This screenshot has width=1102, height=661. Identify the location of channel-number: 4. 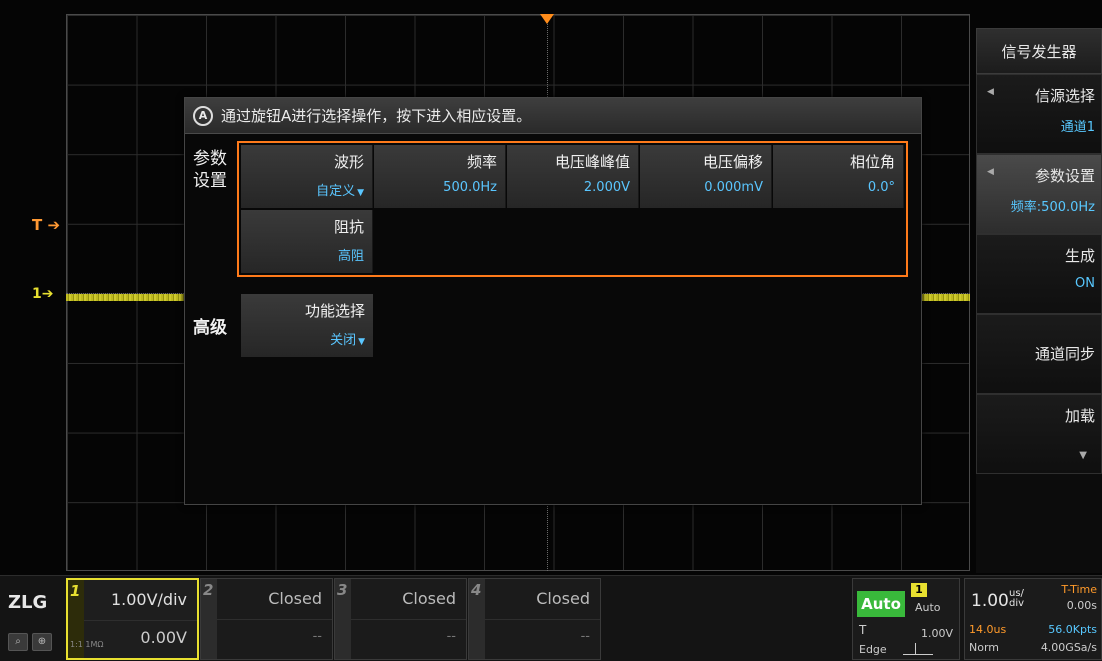
(476, 590).